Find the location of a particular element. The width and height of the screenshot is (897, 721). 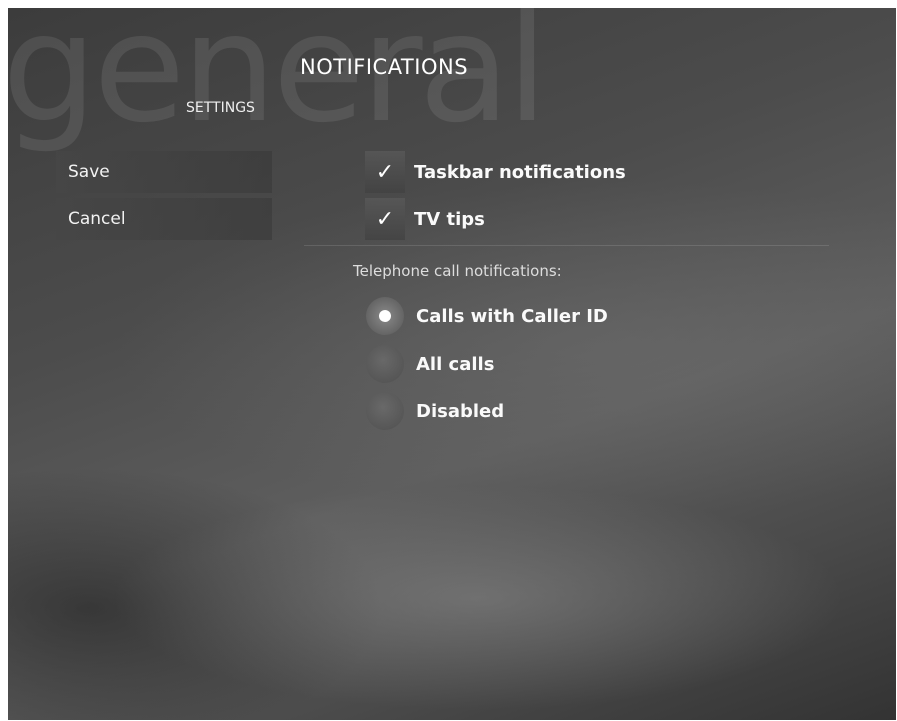

save-button: Save is located at coordinates (164, 172).